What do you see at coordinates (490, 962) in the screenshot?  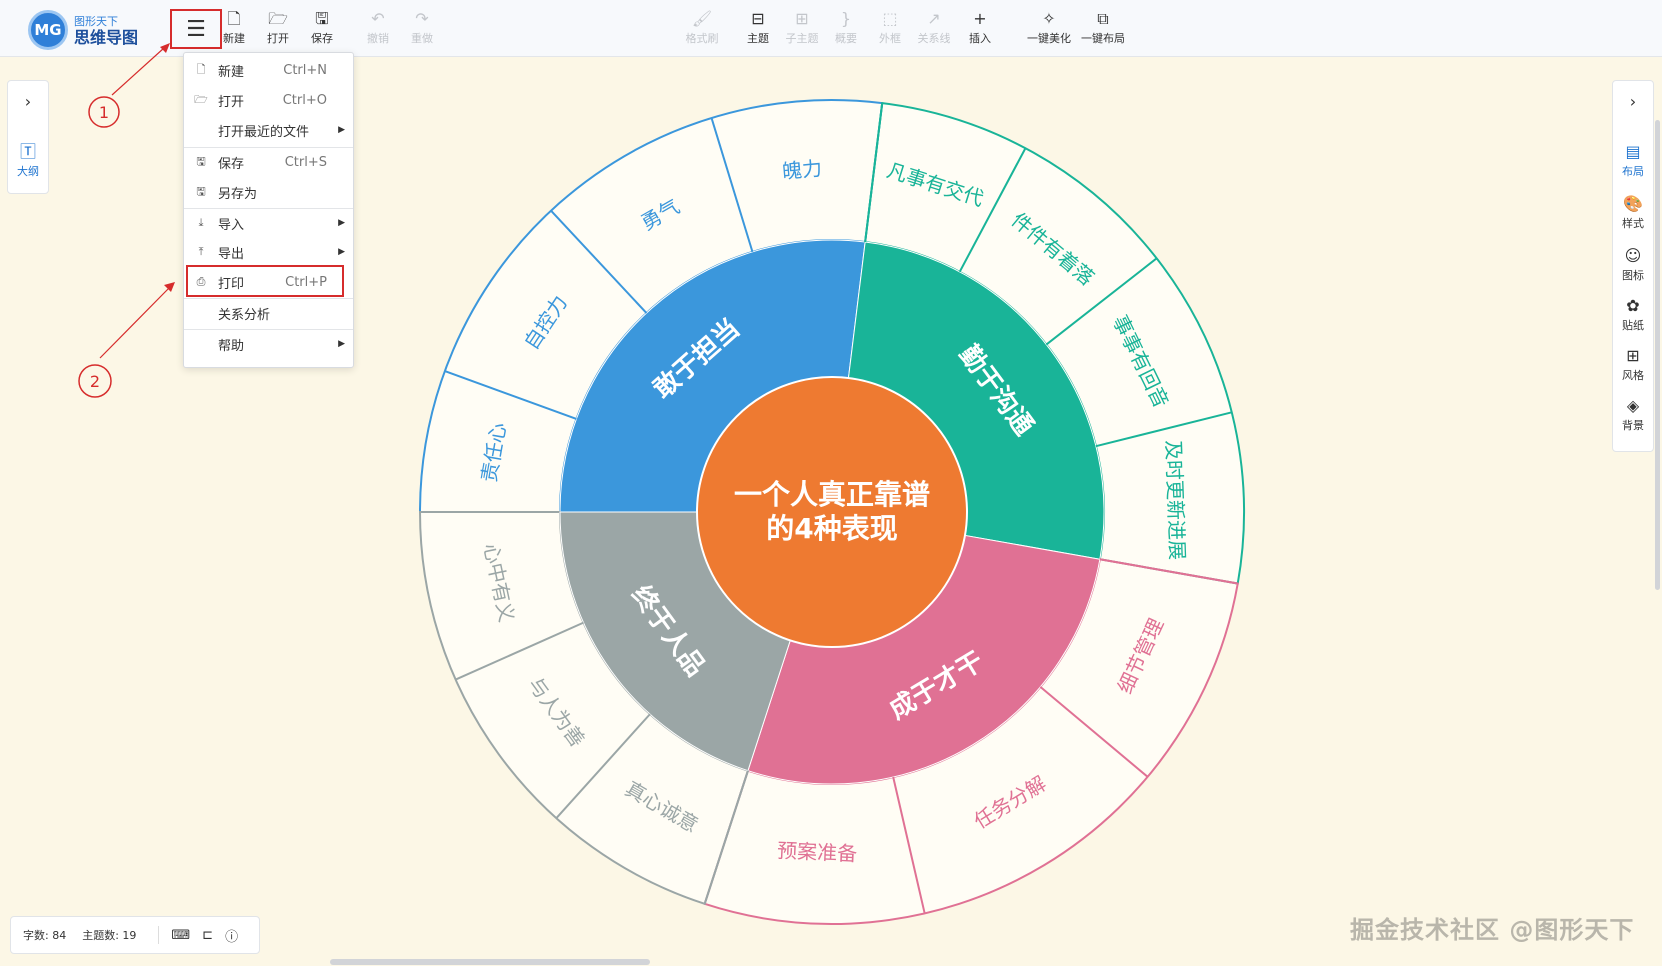 I see `horizontal-scrollbar` at bounding box center [490, 962].